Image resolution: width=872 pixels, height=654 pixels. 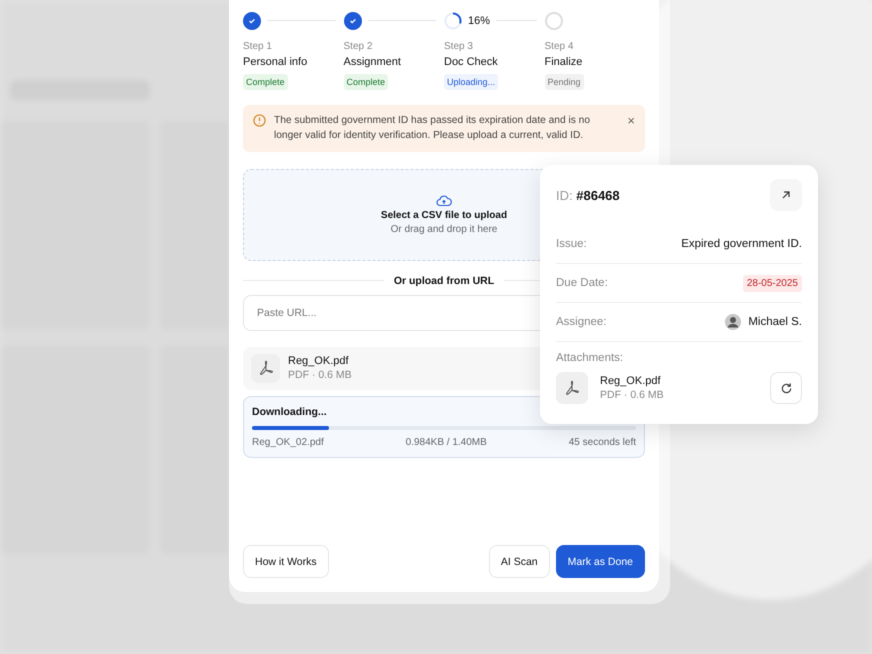 I want to click on empty-circle-icon, so click(x=553, y=21).